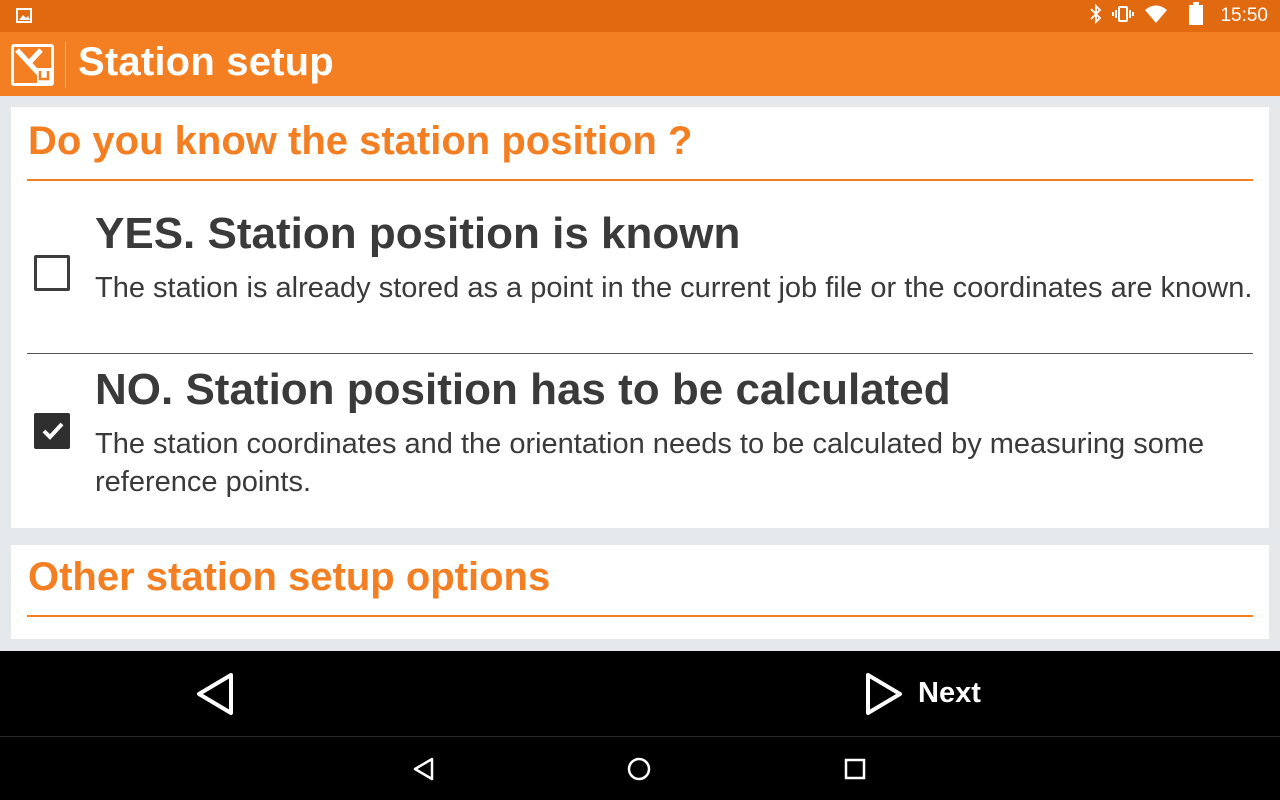 The image size is (1280, 800). I want to click on checkmark-icon, so click(53, 431).